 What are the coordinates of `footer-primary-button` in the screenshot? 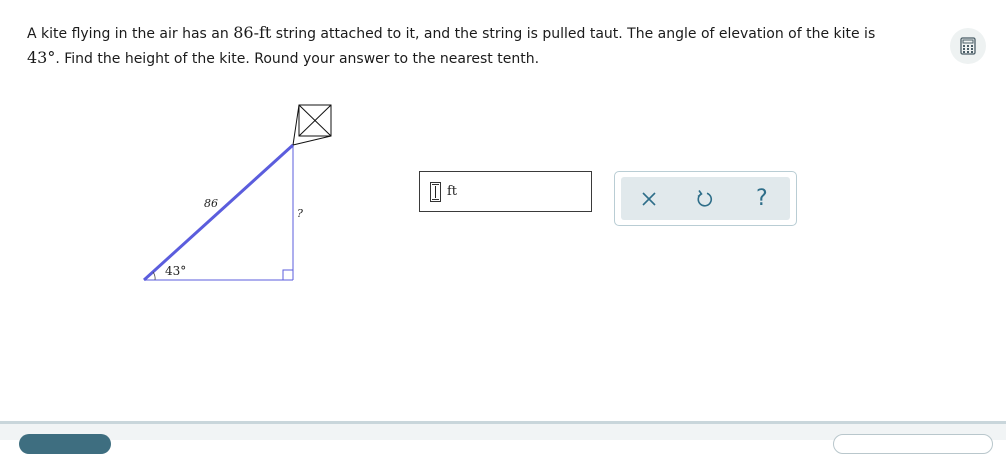 It's located at (65, 444).